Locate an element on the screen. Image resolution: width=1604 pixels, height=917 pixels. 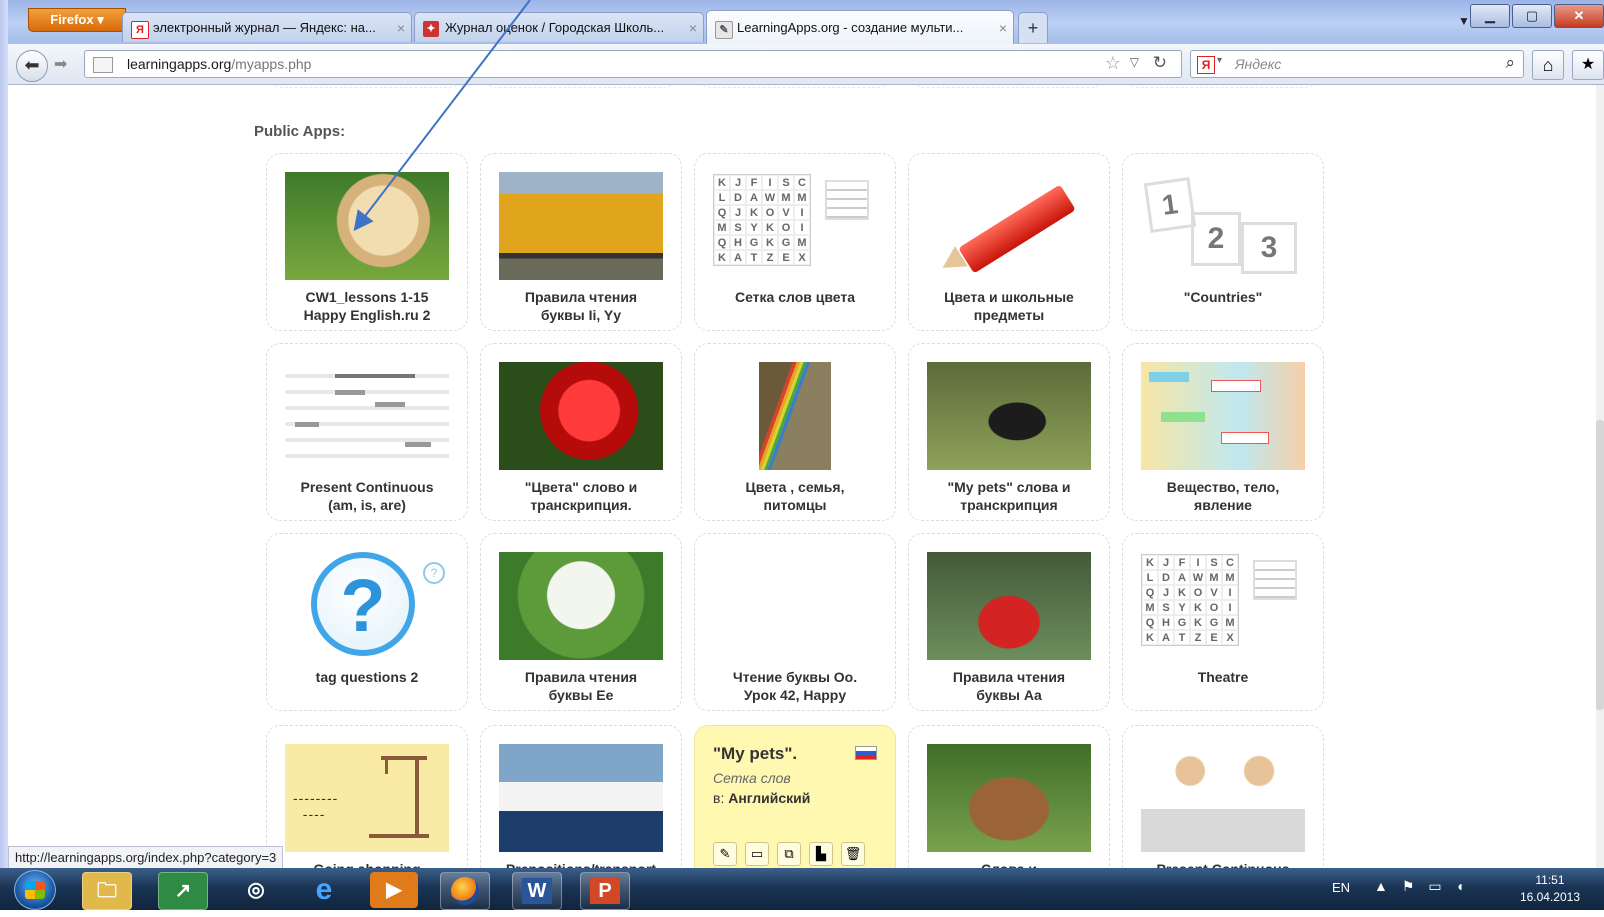
word-icon: W is located at coordinates (537, 891).